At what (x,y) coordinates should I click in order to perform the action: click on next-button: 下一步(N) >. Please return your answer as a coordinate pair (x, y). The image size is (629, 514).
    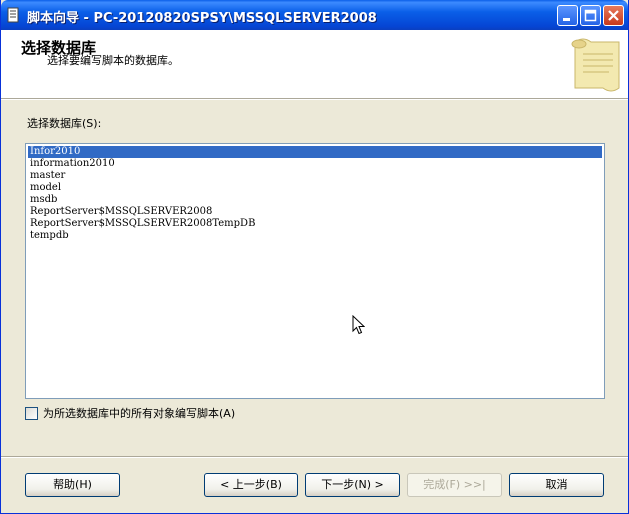
    Looking at the image, I should click on (352, 485).